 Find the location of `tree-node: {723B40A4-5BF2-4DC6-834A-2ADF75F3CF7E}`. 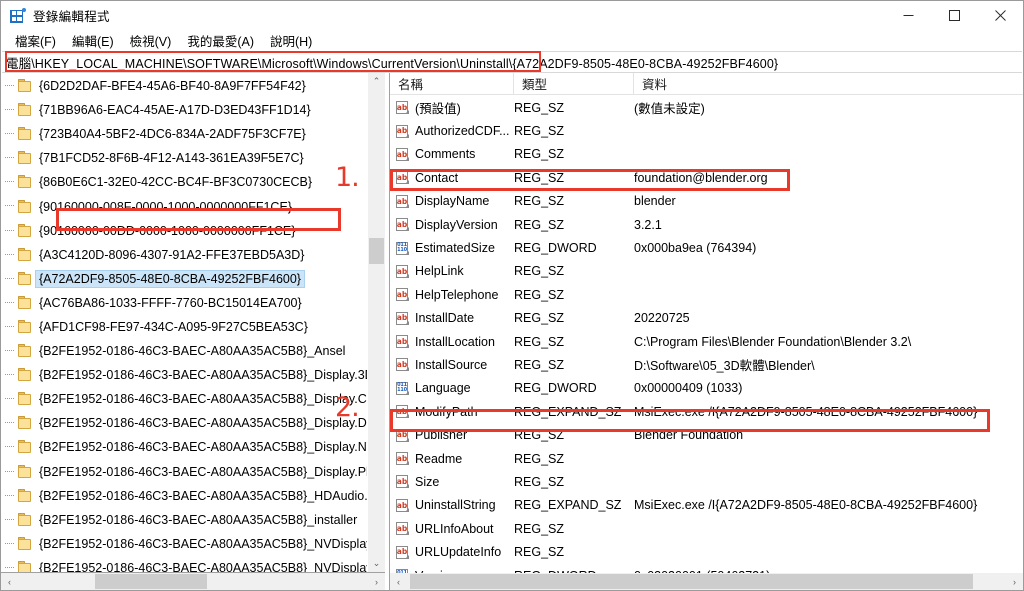

tree-node: {723B40A4-5BF2-4DC6-834A-2ADF75F3CF7E} is located at coordinates (184, 134).